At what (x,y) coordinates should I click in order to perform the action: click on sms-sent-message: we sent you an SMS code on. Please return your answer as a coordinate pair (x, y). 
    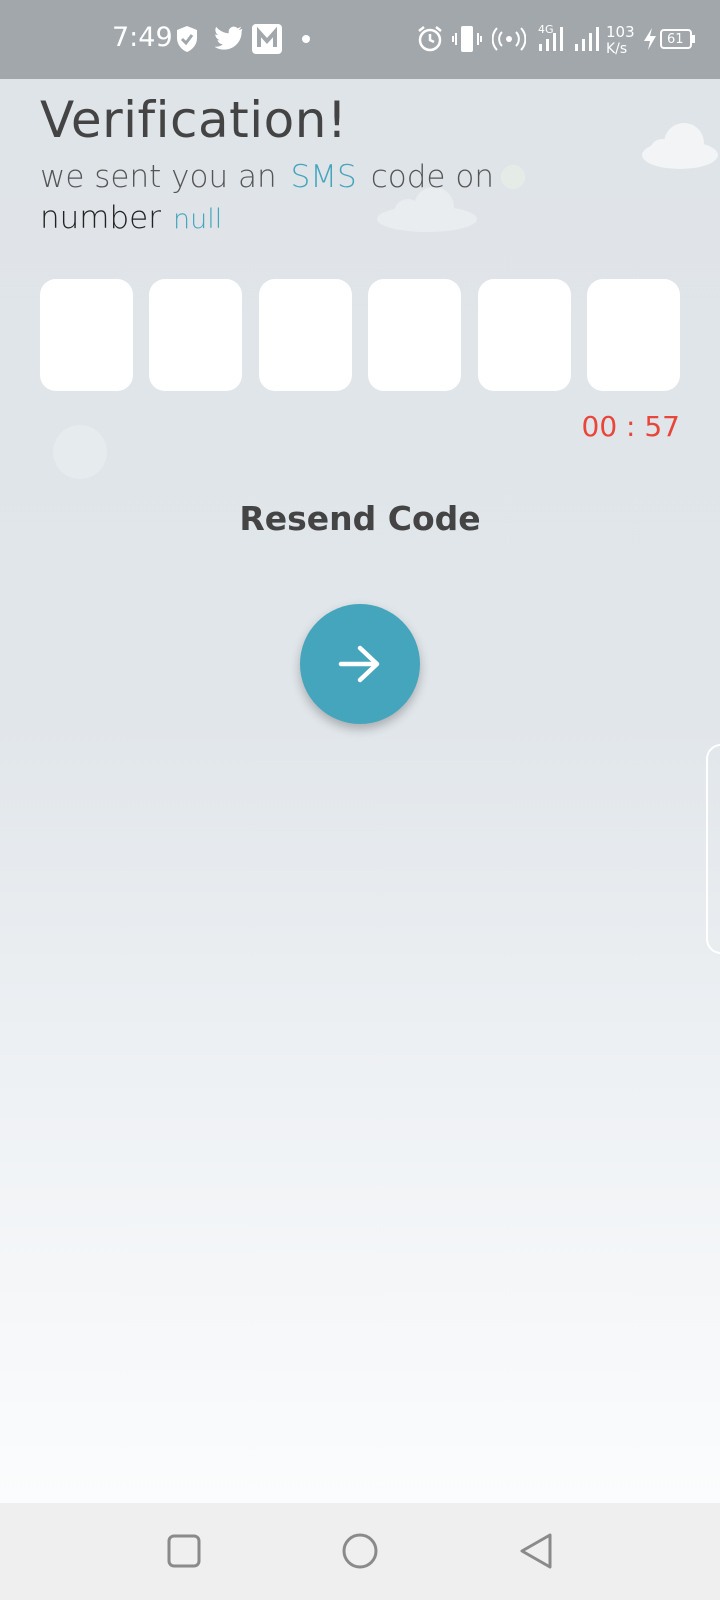
    Looking at the image, I should click on (267, 177).